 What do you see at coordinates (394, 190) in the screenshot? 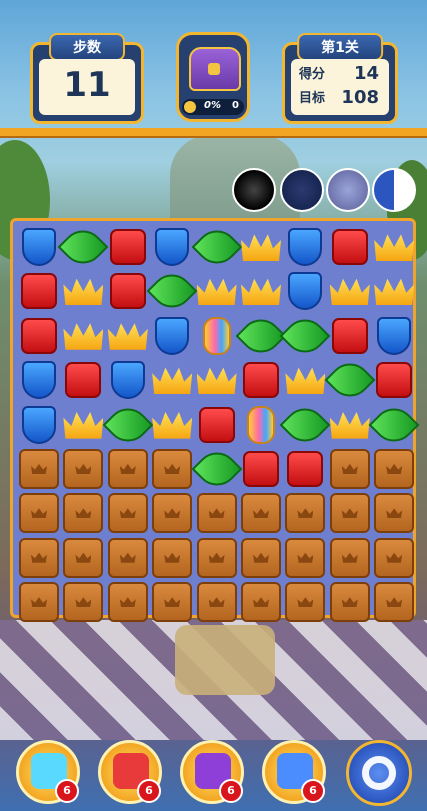
I see `blue-tile-icon` at bounding box center [394, 190].